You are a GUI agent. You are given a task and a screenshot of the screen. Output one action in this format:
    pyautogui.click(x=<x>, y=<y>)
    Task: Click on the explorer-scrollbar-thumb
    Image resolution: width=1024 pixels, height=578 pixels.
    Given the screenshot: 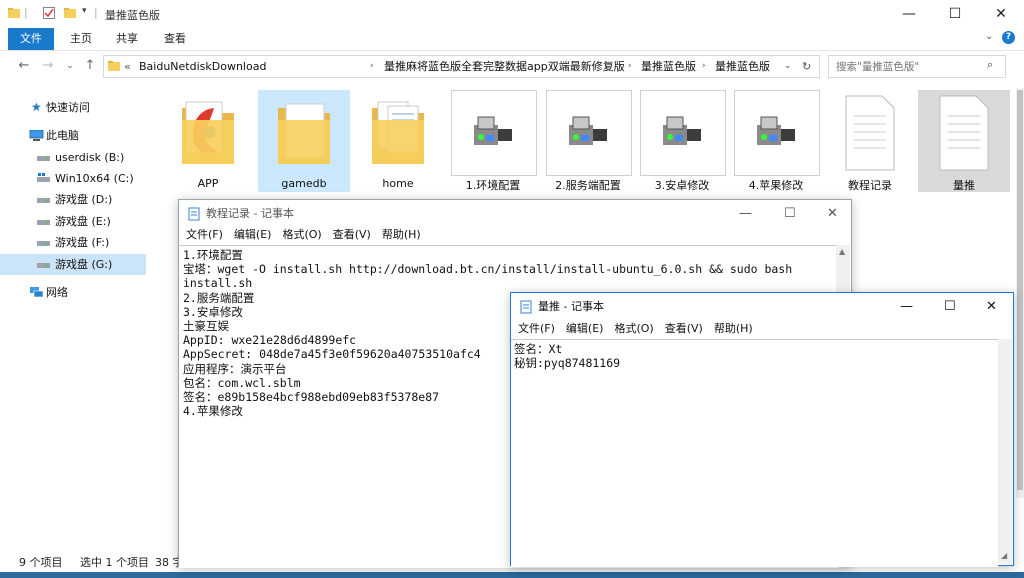 What is the action you would take?
    pyautogui.click(x=1020, y=290)
    